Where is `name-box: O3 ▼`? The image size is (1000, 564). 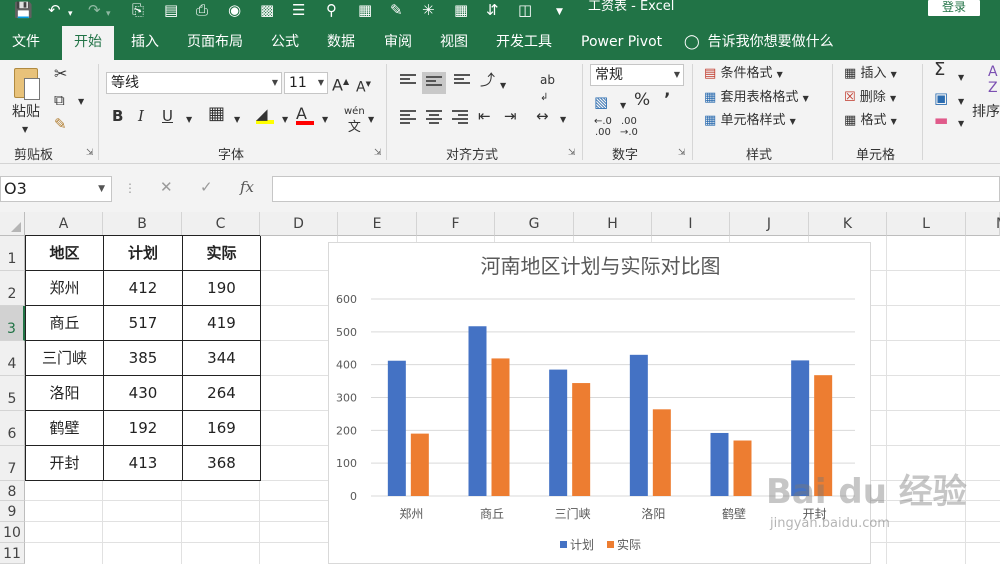 name-box: O3 ▼ is located at coordinates (56, 189).